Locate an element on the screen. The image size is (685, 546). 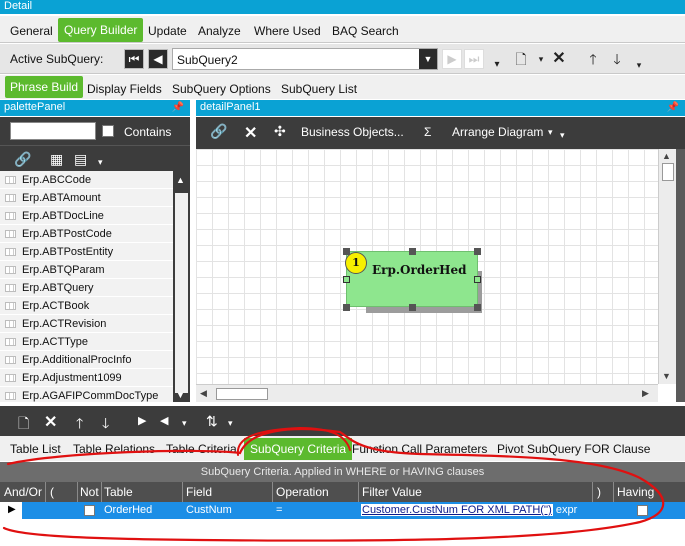
list-item: Erp.ABTPostCode is located at coordinates (86, 234).